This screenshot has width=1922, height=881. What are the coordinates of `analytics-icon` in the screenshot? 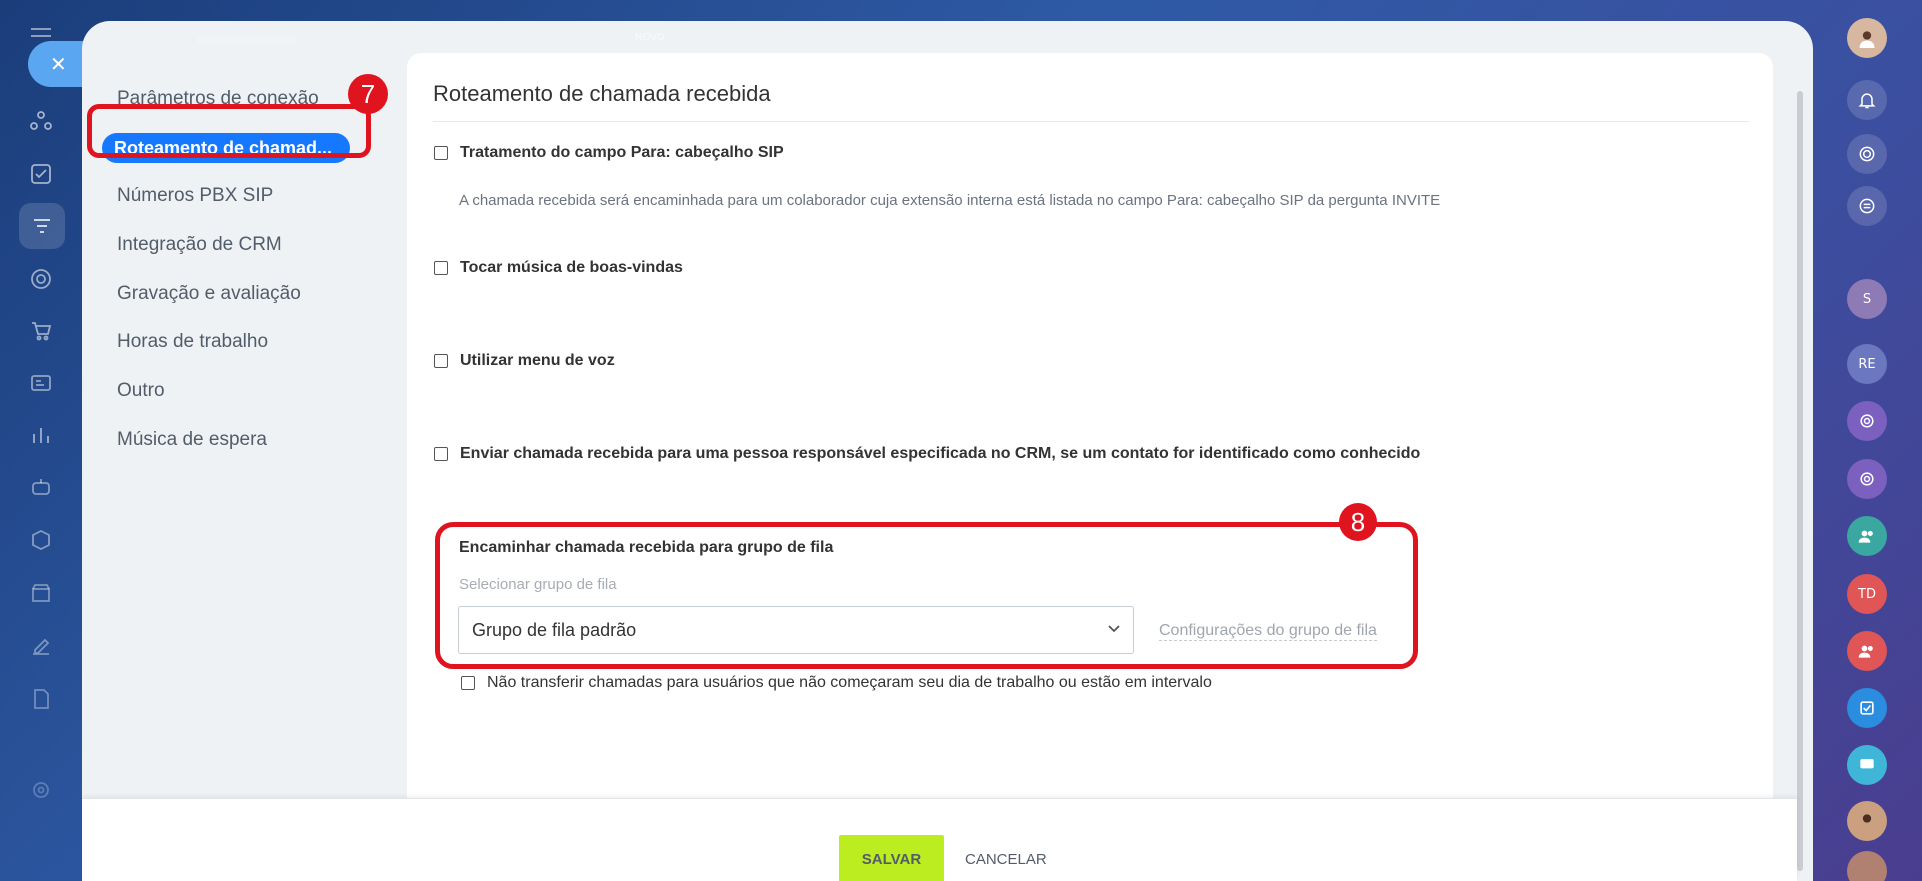 It's located at (41, 435).